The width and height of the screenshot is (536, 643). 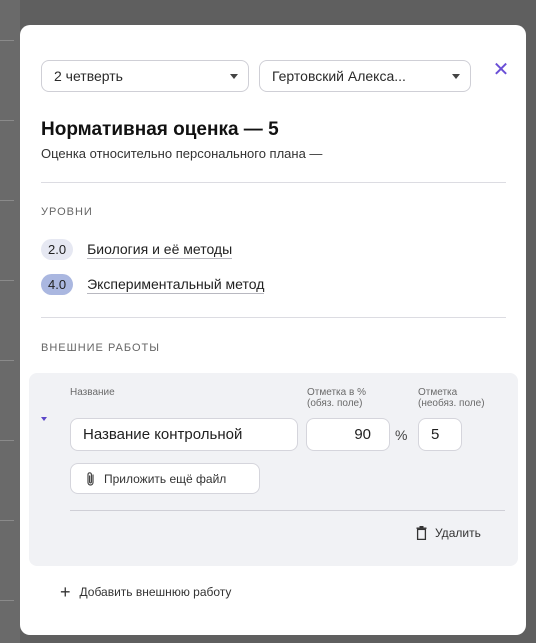 I want to click on level-name-link: Биология и её методы, so click(x=160, y=249).